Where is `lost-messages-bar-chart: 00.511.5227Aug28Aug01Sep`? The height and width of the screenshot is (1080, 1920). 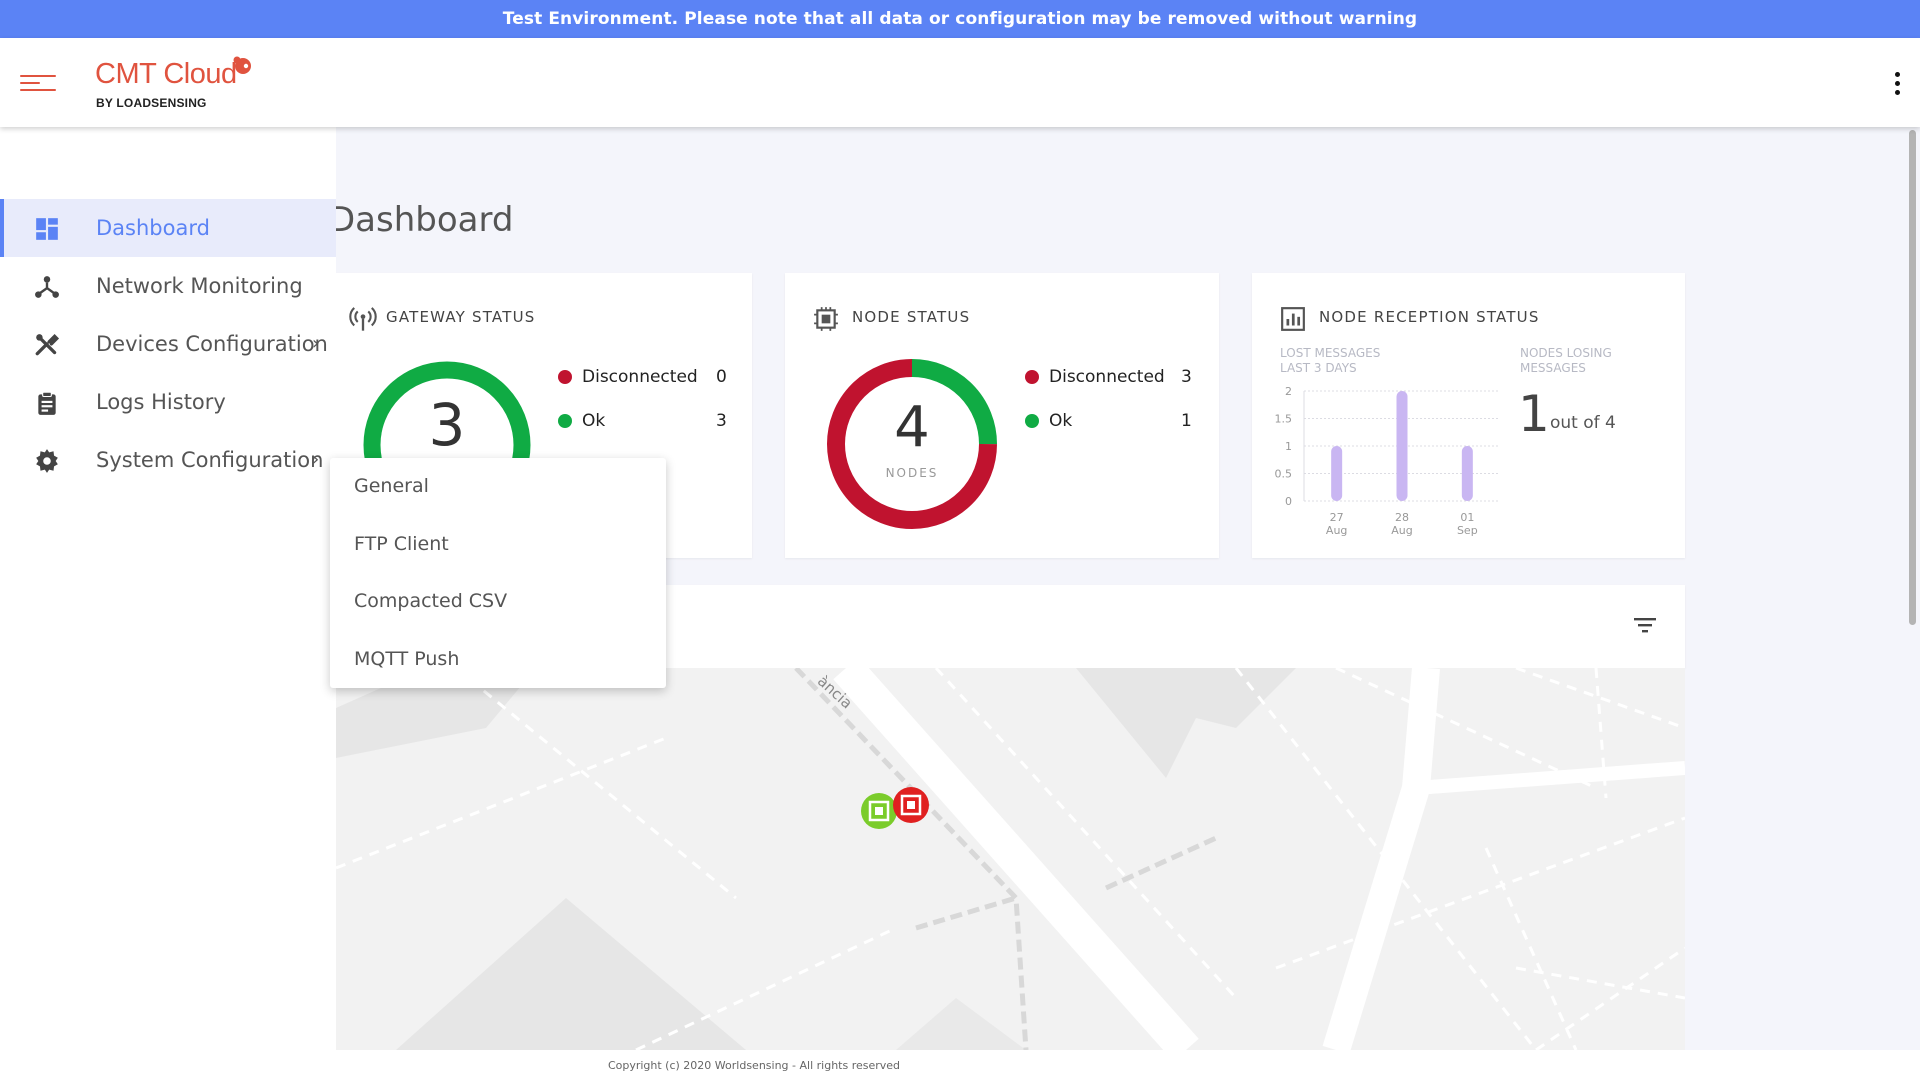
lost-messages-bar-chart: 00.511.5227Aug28Aug01Sep is located at coordinates (1387, 461).